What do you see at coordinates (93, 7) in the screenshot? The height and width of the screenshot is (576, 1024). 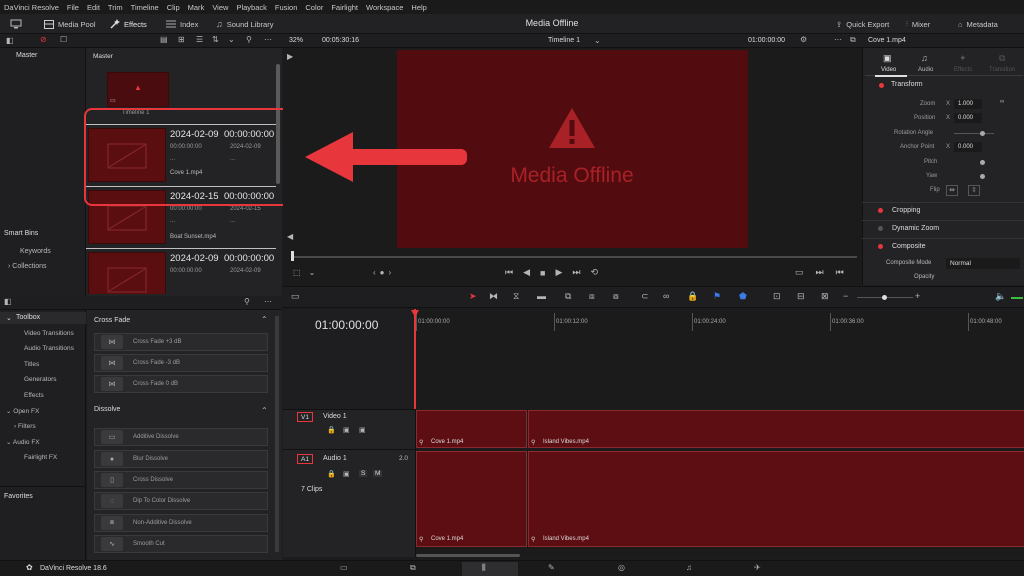 I see `menu-item-edit: Edit` at bounding box center [93, 7].